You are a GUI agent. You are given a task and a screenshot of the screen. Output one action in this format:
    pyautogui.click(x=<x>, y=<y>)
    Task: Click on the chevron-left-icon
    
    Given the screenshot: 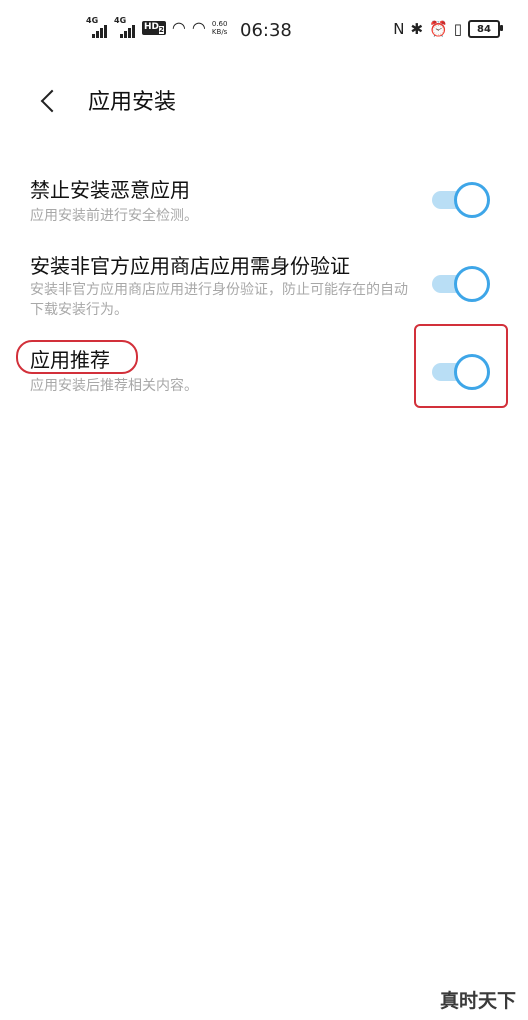 What is the action you would take?
    pyautogui.click(x=52, y=101)
    